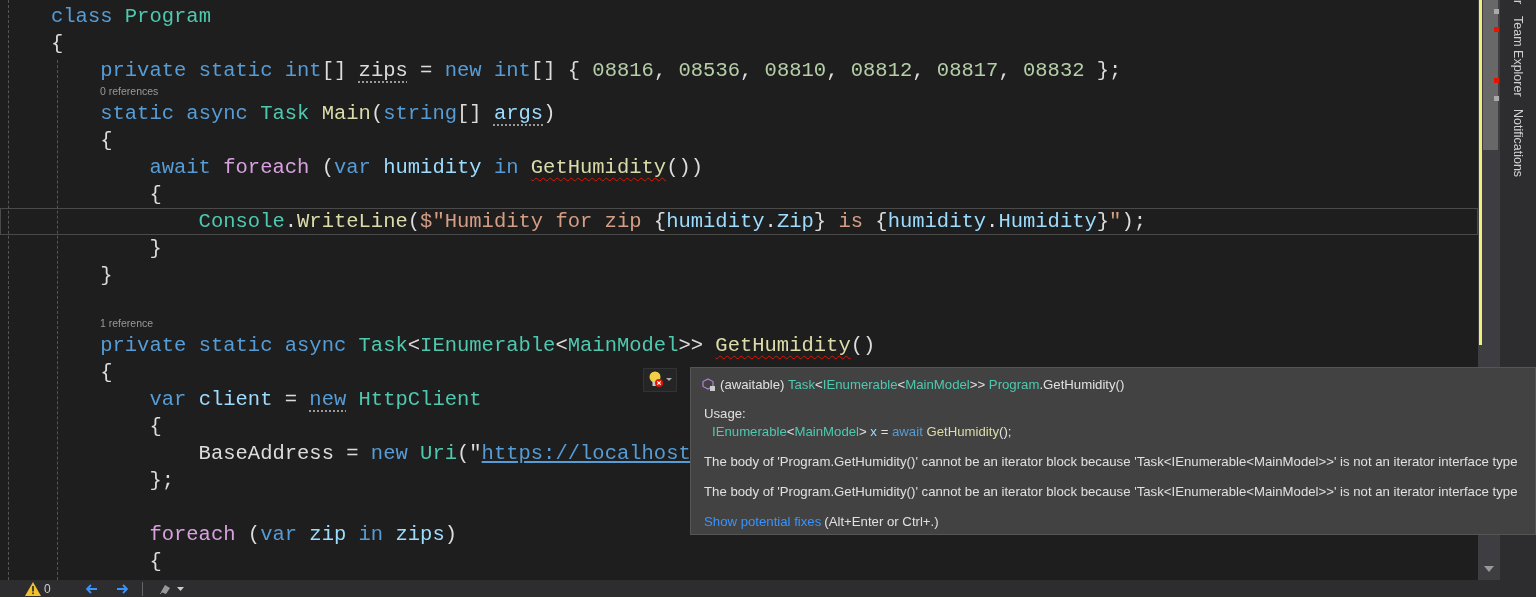 This screenshot has width=1536, height=597. I want to click on forward-arrow-icon, so click(121, 588).